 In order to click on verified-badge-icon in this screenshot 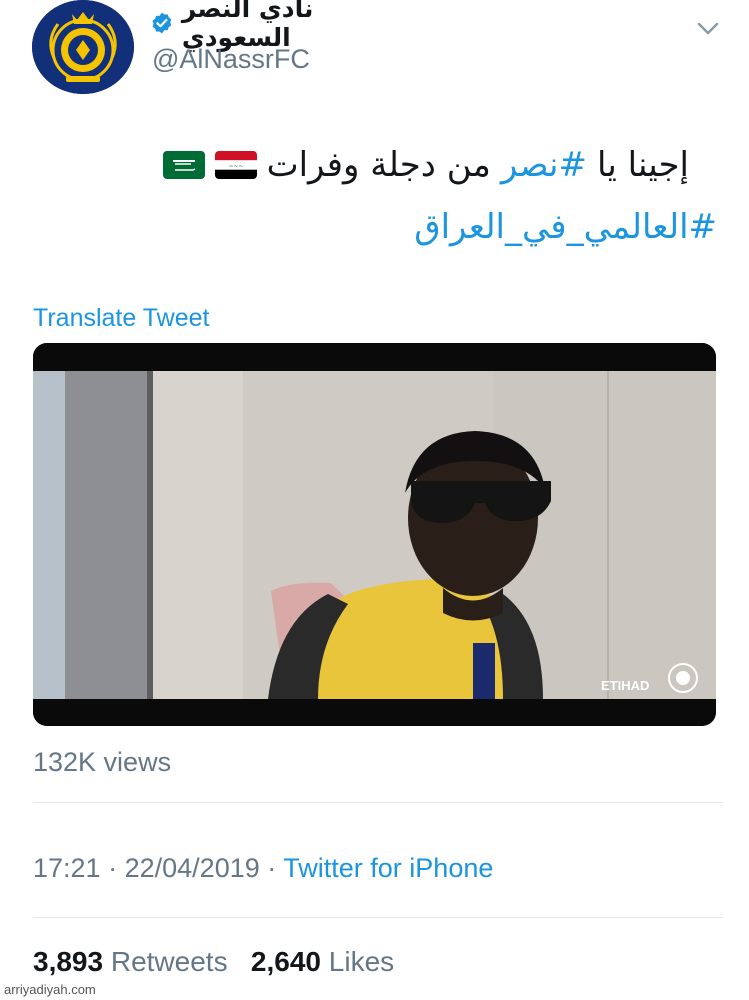, I will do `click(162, 23)`.